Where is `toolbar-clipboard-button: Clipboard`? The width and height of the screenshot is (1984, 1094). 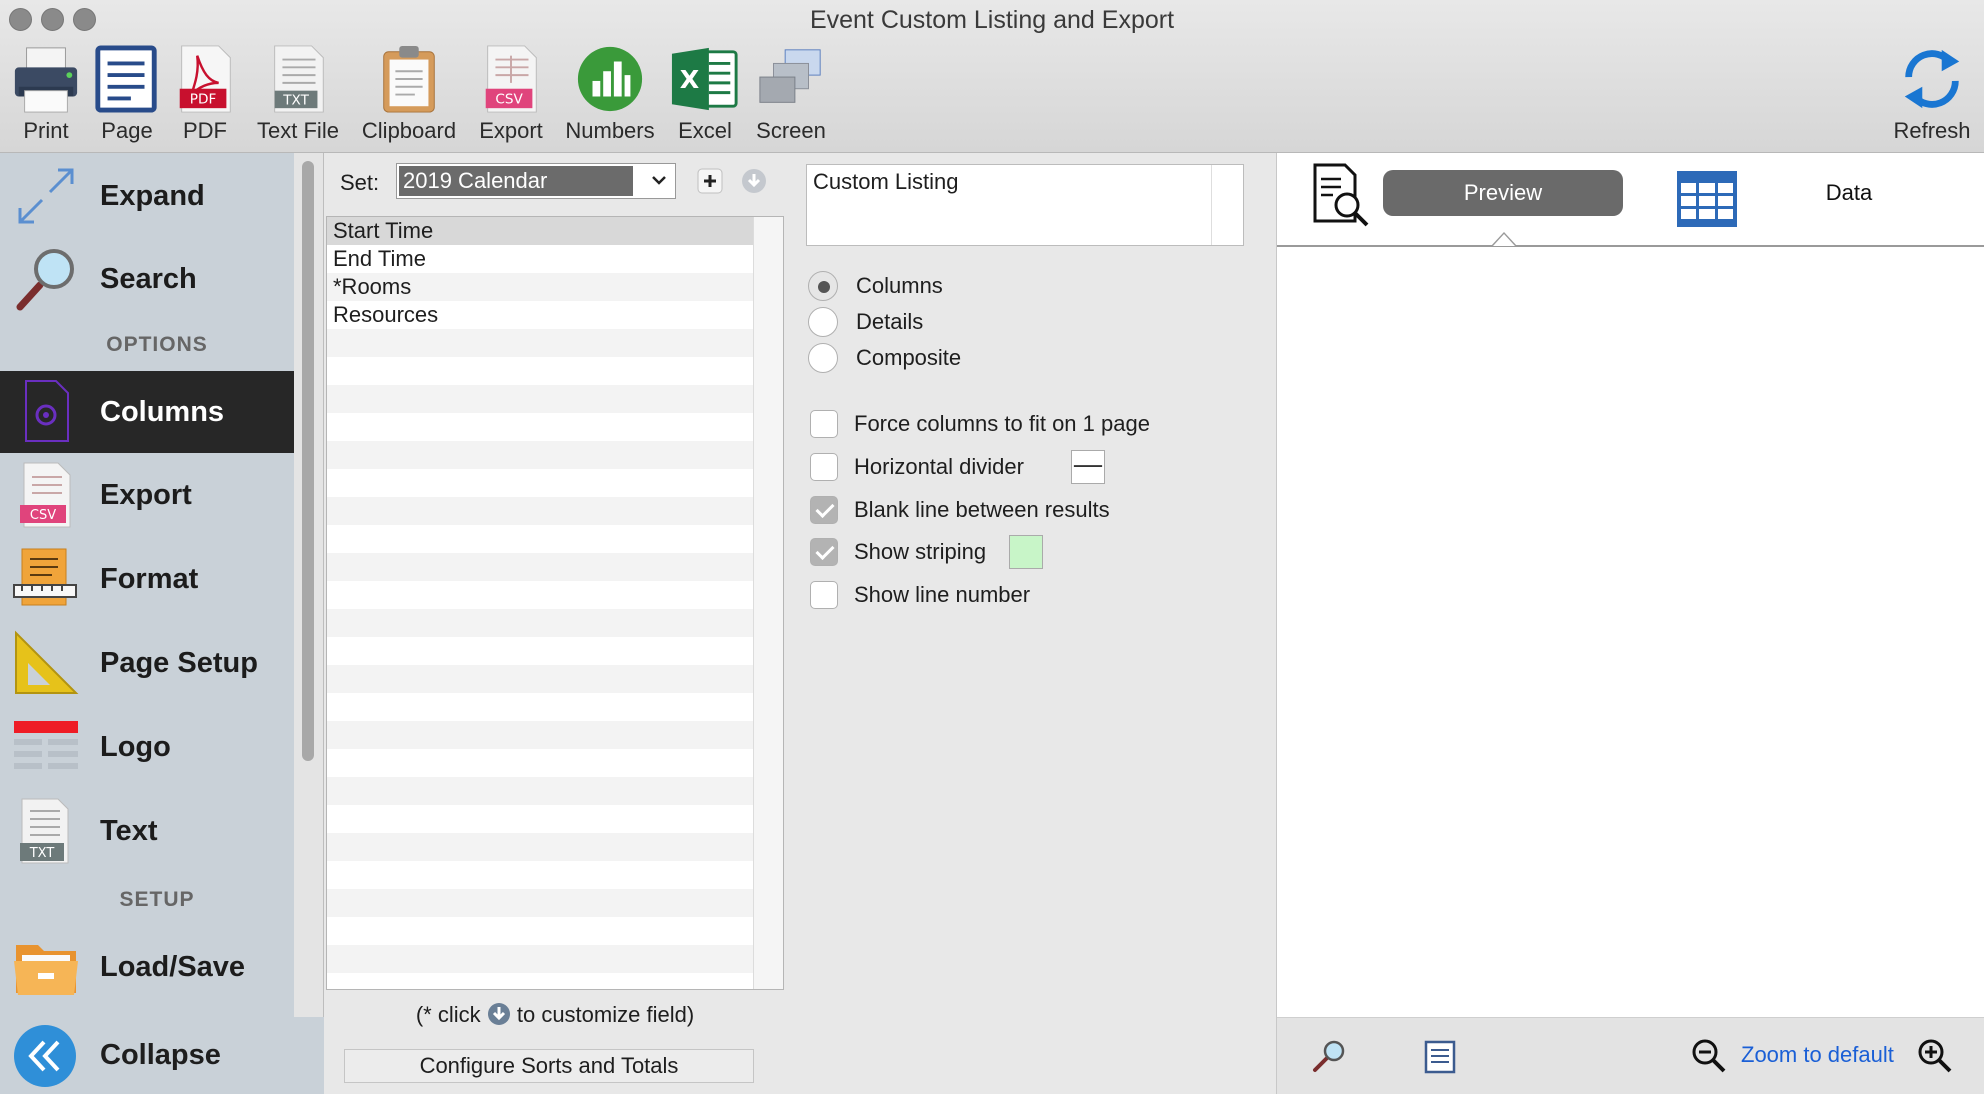
toolbar-clipboard-button: Clipboard is located at coordinates (409, 94).